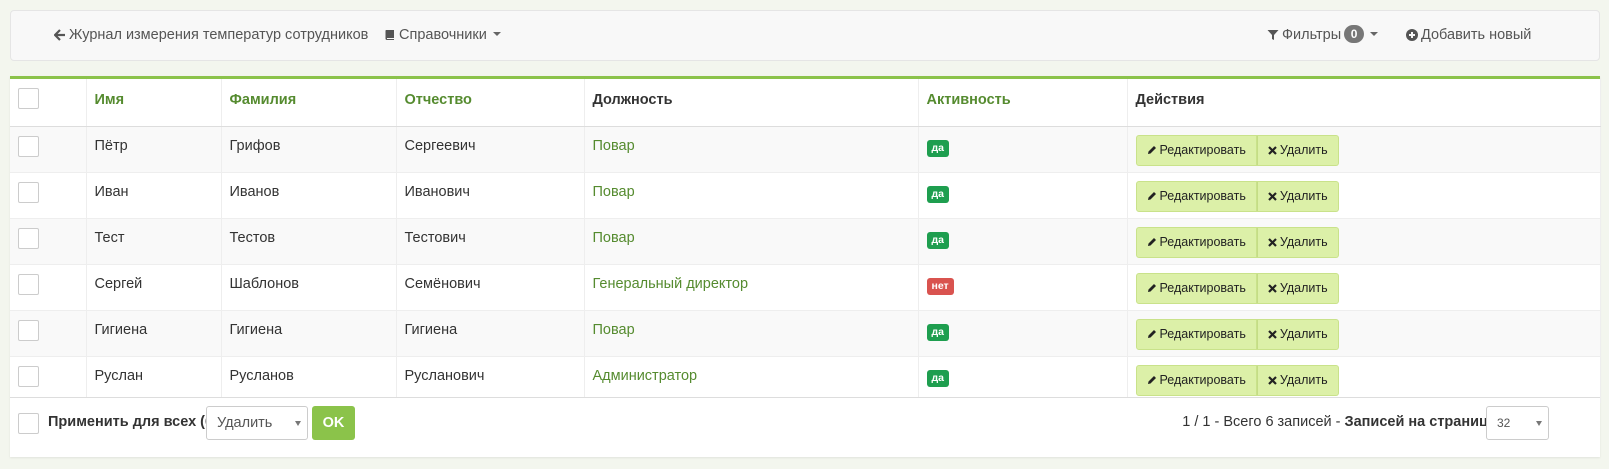 The image size is (1609, 469). I want to click on bulk-action-select: Удалить, so click(257, 423).